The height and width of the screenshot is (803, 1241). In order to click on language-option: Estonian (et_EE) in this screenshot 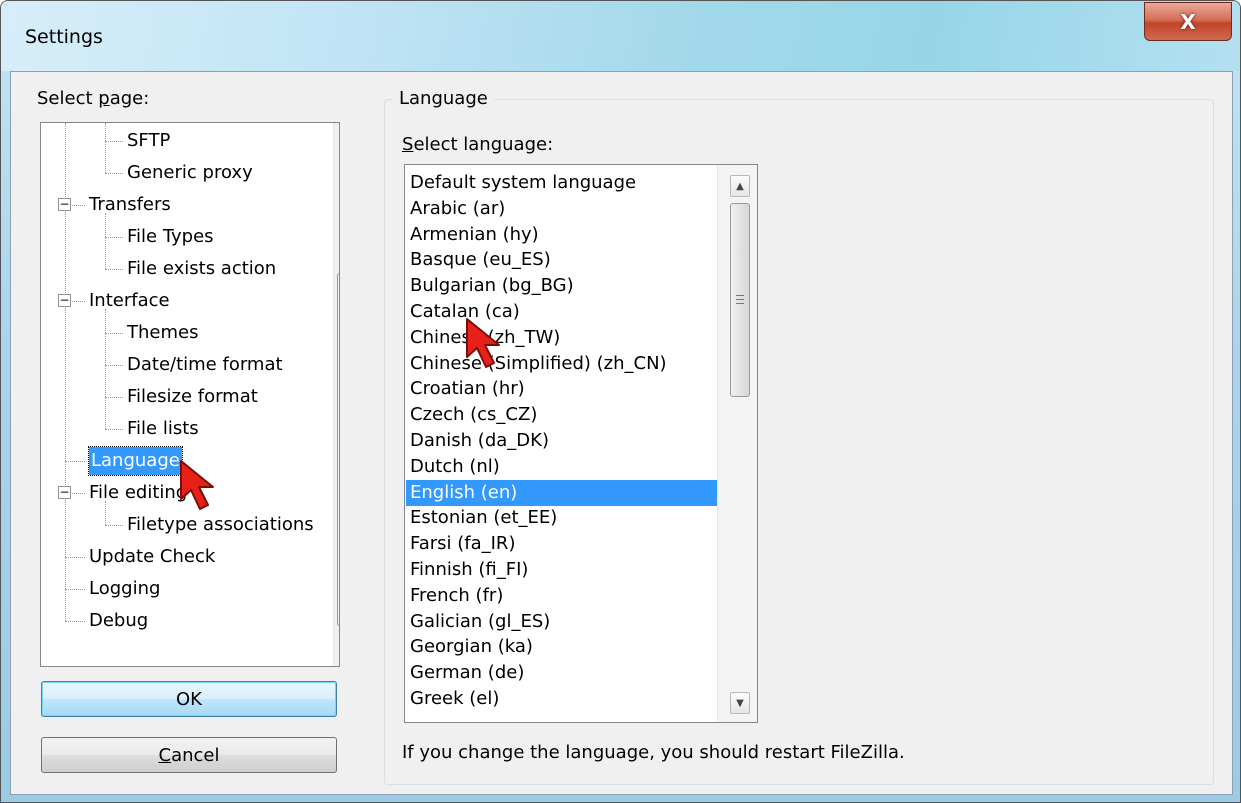, I will do `click(562, 518)`.